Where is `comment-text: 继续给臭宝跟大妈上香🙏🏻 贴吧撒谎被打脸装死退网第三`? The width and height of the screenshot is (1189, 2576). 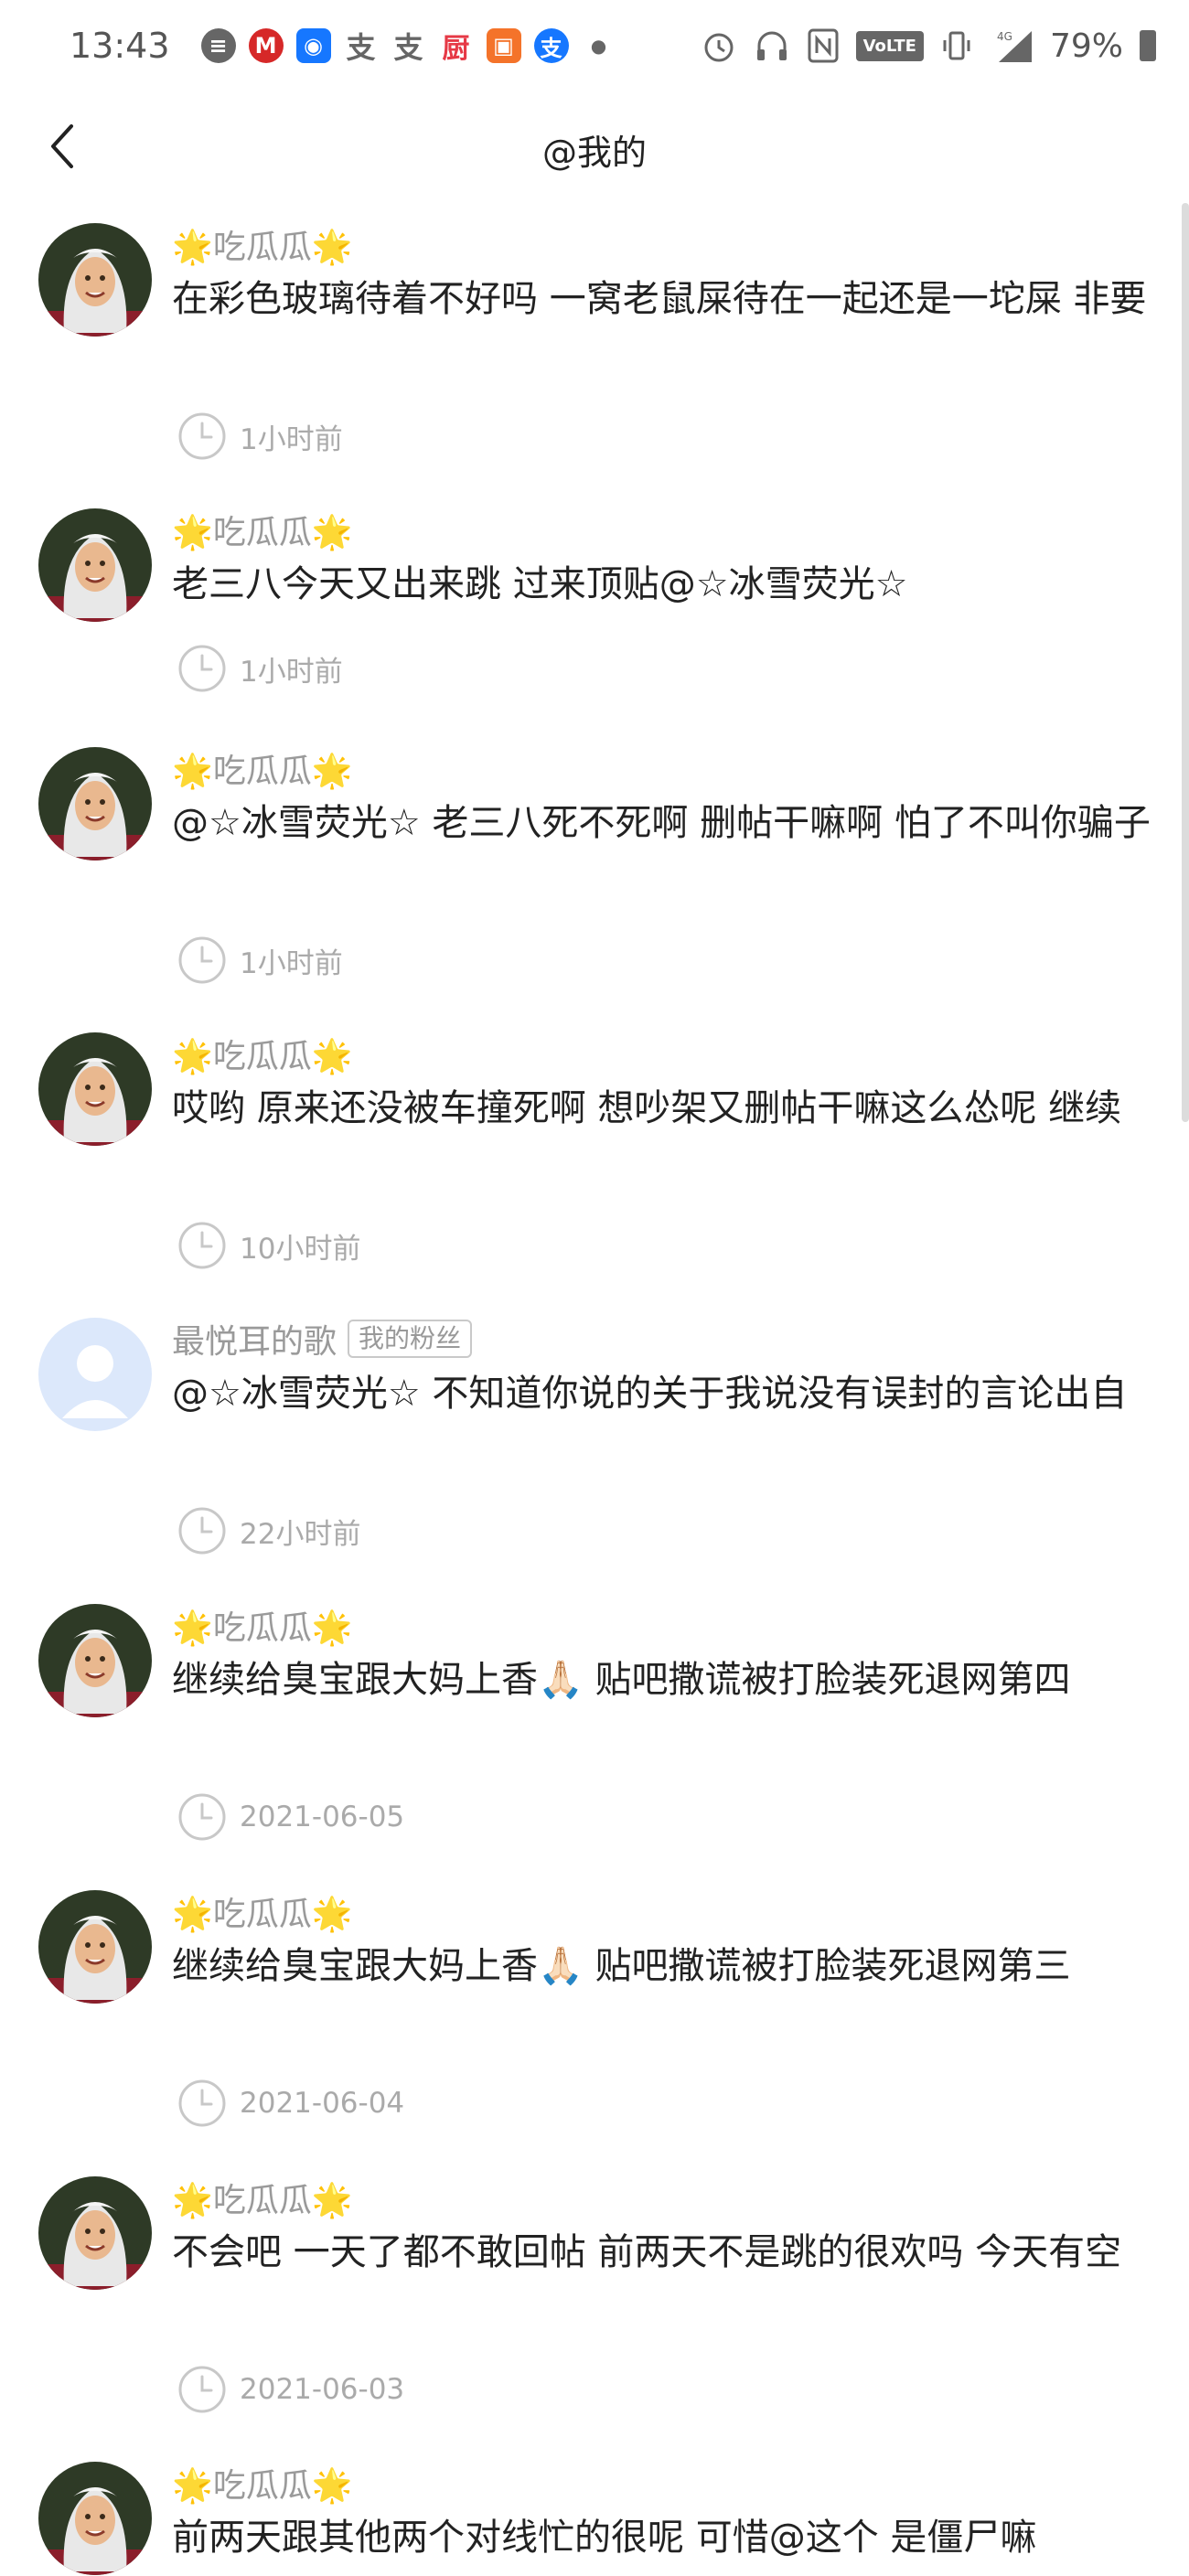 comment-text: 继续给臭宝跟大妈上香🙏🏻 贴吧撒谎被打脸装死退网第三 is located at coordinates (666, 1966).